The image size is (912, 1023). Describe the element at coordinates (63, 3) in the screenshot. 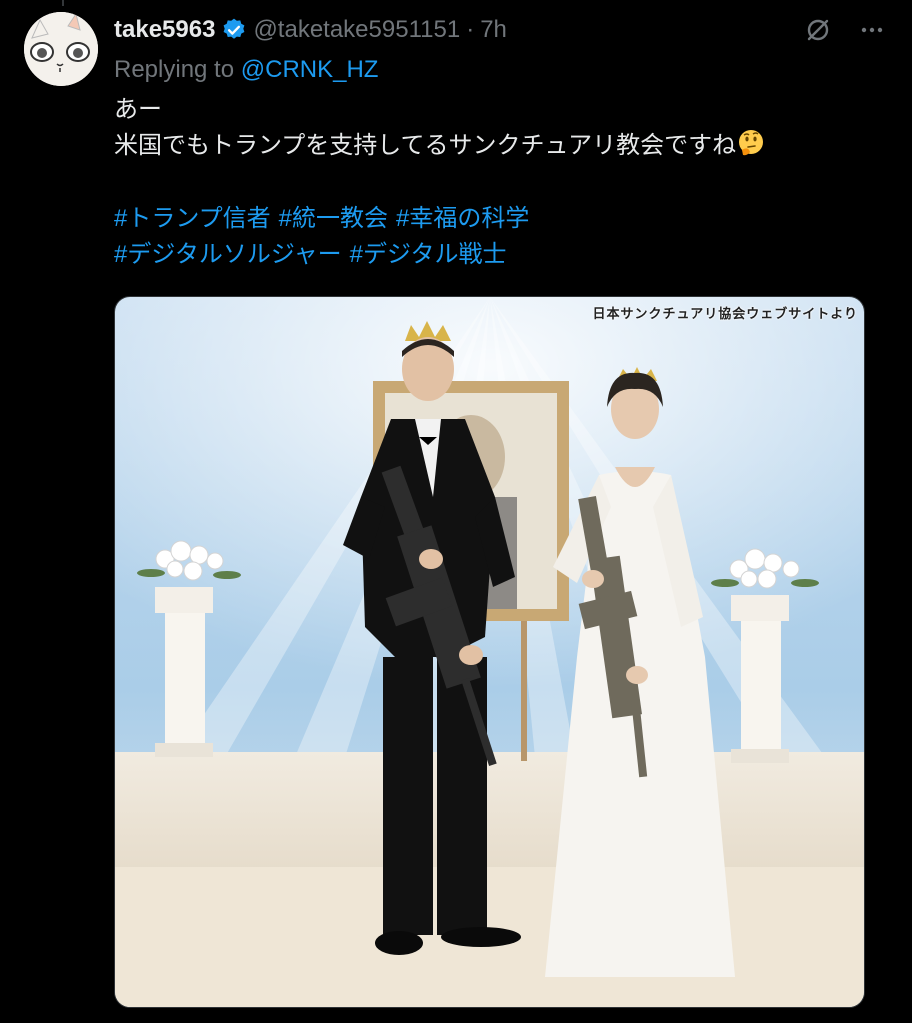

I see `thread-line` at that location.